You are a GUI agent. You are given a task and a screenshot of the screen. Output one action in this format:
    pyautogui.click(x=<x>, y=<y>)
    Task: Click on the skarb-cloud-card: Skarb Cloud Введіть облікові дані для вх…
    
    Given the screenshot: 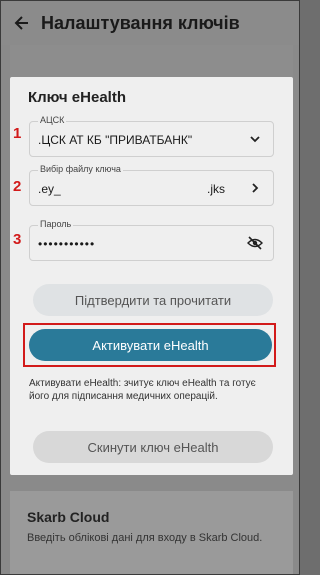 What is the action you would take?
    pyautogui.click(x=151, y=532)
    